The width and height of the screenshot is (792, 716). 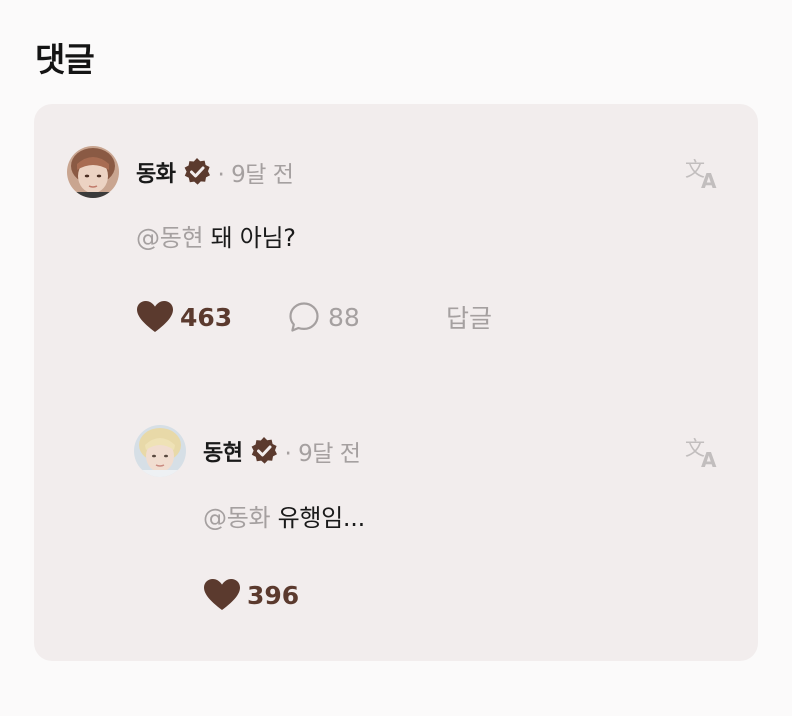 I want to click on comment-timestamp: · 9달 전, so click(x=255, y=175).